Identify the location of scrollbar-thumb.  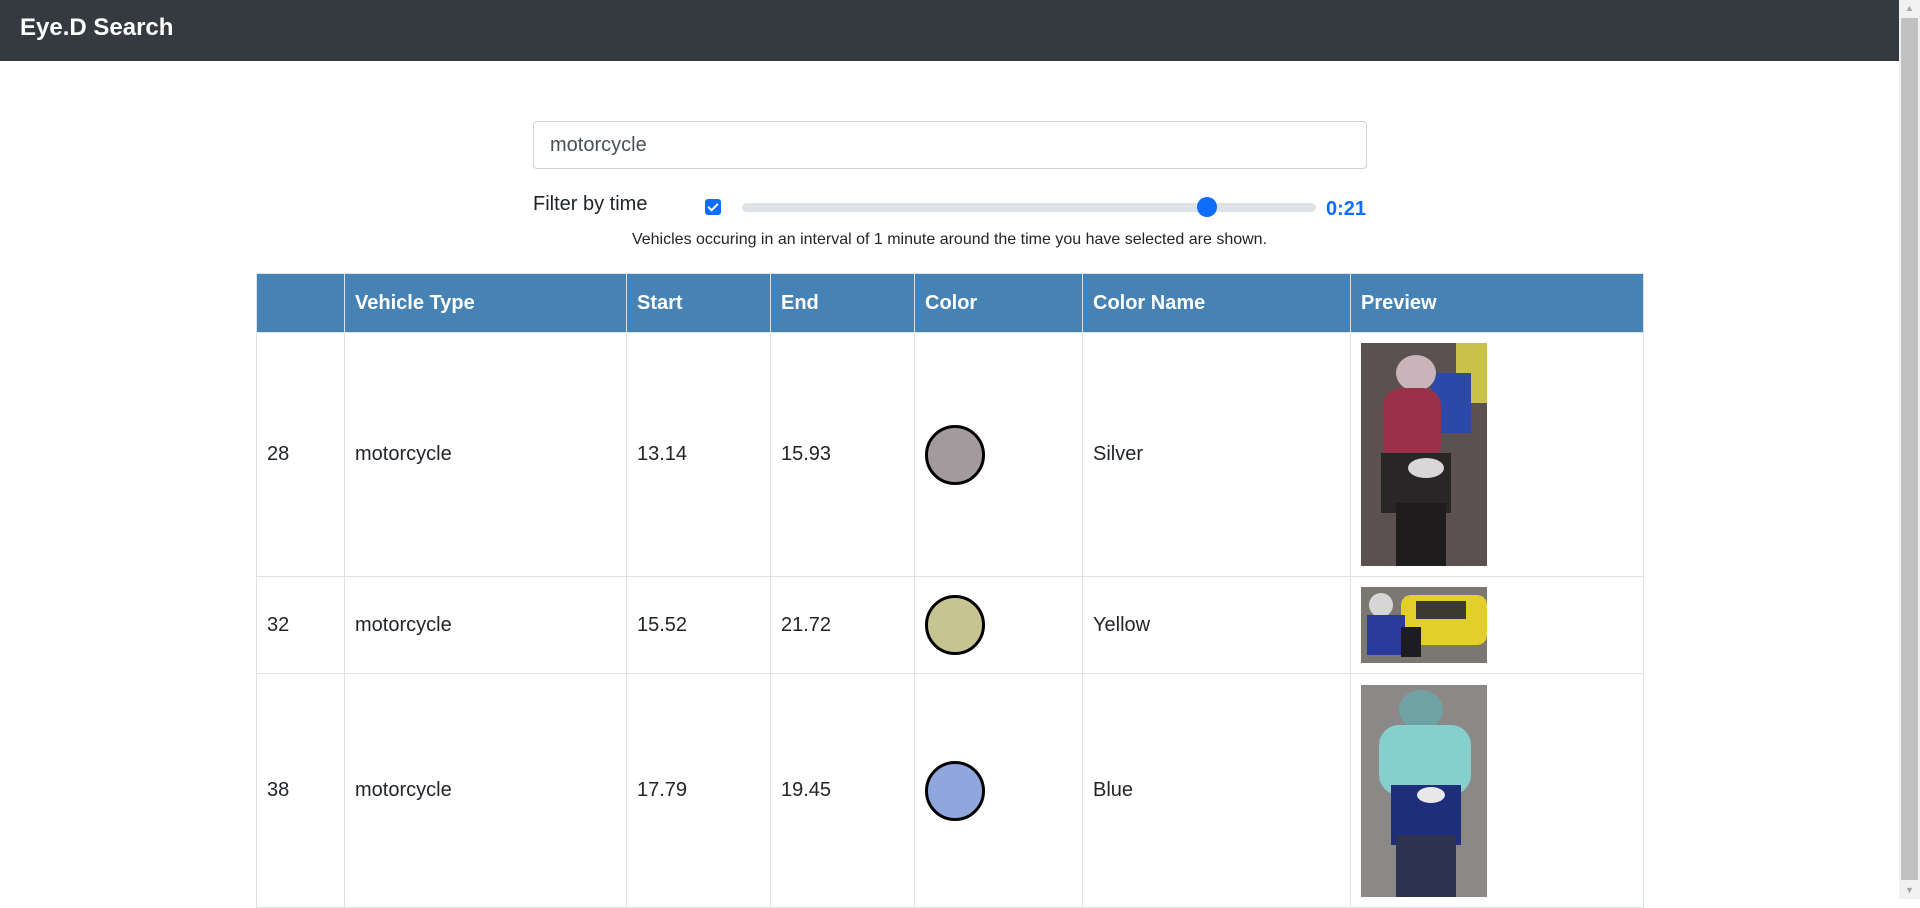
(1909, 449).